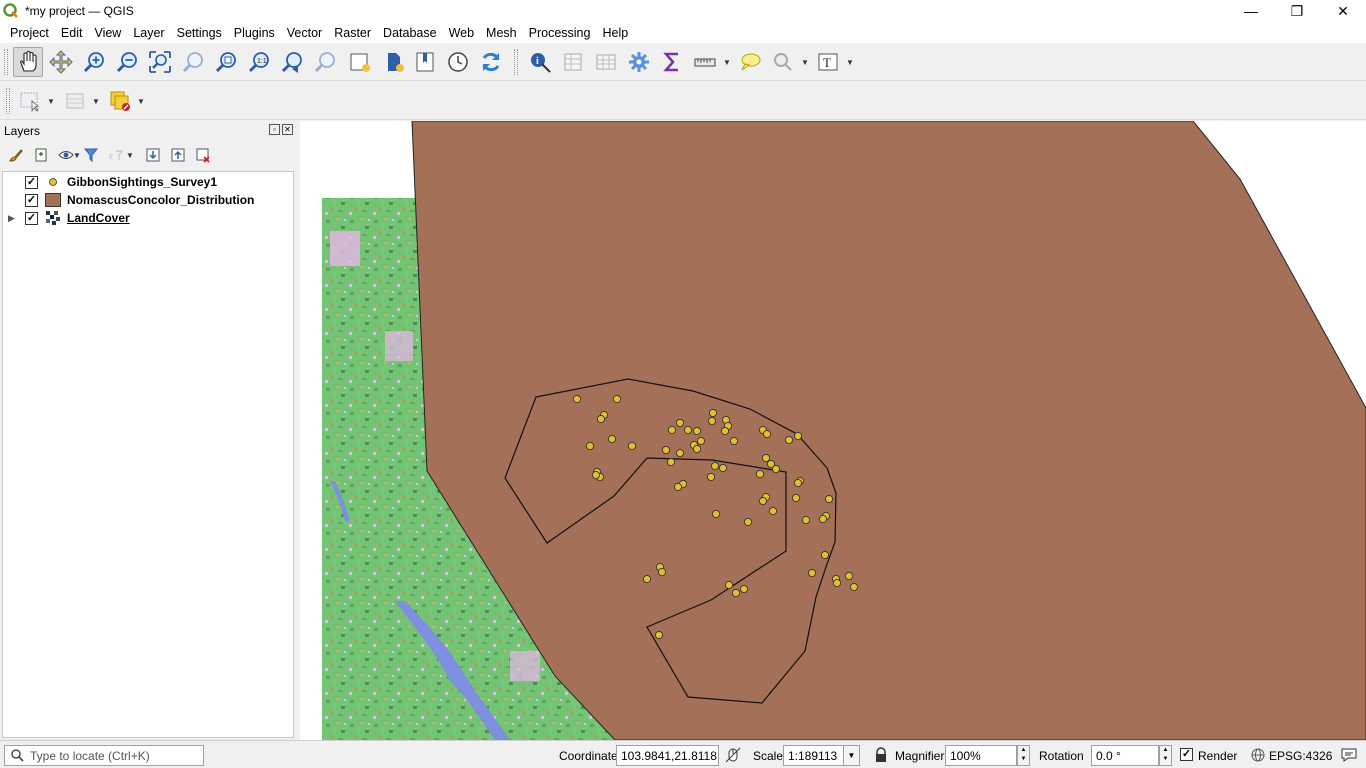 Image resolution: width=1366 pixels, height=768 pixels. What do you see at coordinates (606, 62) in the screenshot?
I see `open-field-calculator-button` at bounding box center [606, 62].